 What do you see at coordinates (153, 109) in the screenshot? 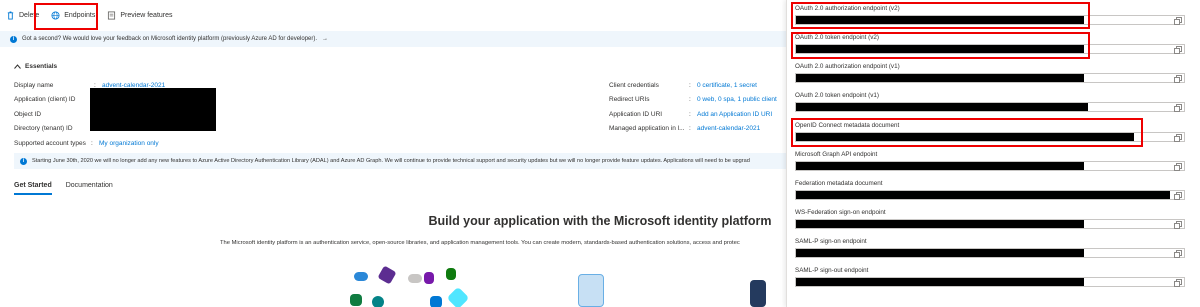
I see `redacted-ids` at bounding box center [153, 109].